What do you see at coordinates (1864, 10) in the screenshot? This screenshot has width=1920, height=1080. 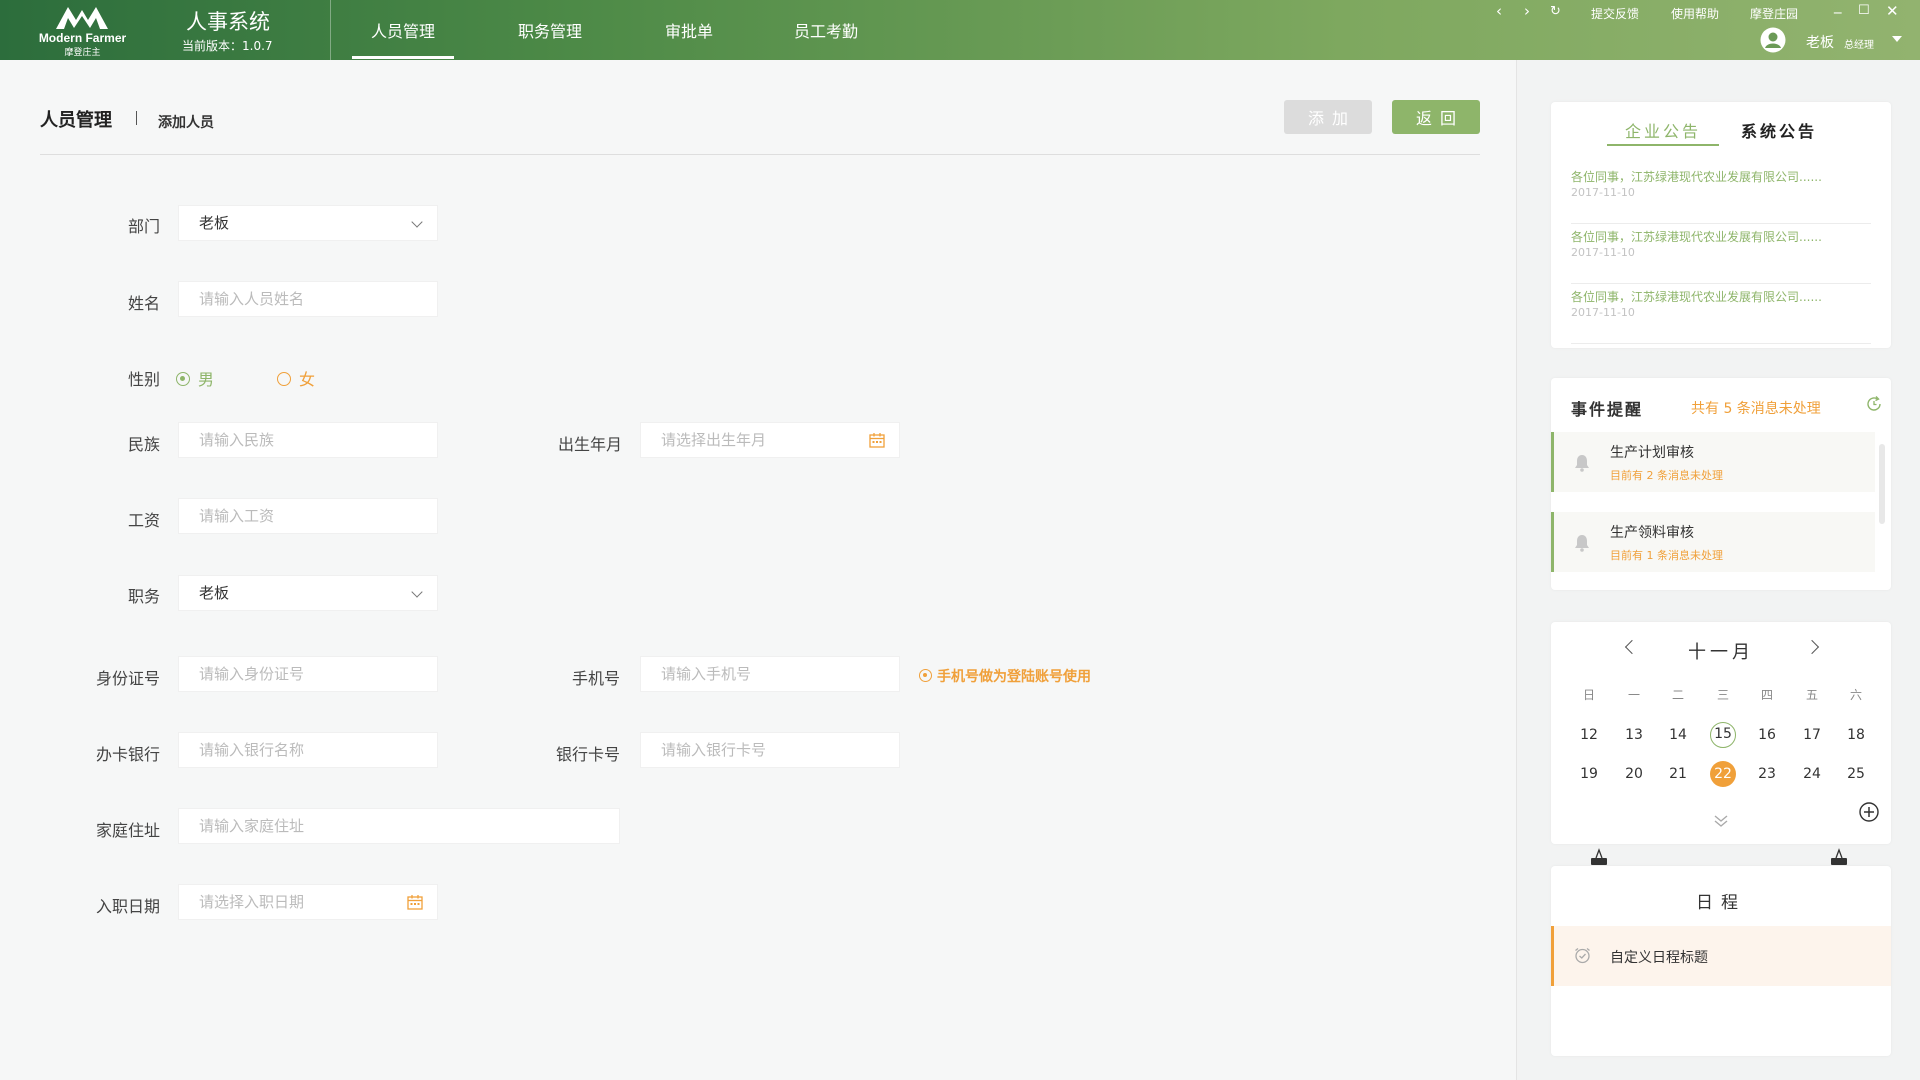 I see `maximize-icon: ☐` at bounding box center [1864, 10].